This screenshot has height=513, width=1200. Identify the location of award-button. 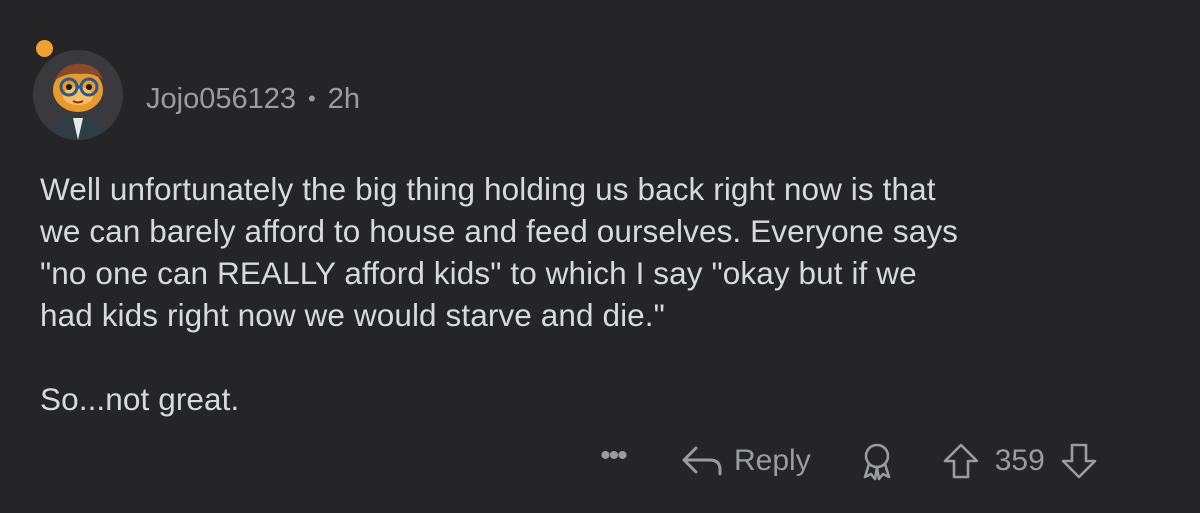
(877, 461).